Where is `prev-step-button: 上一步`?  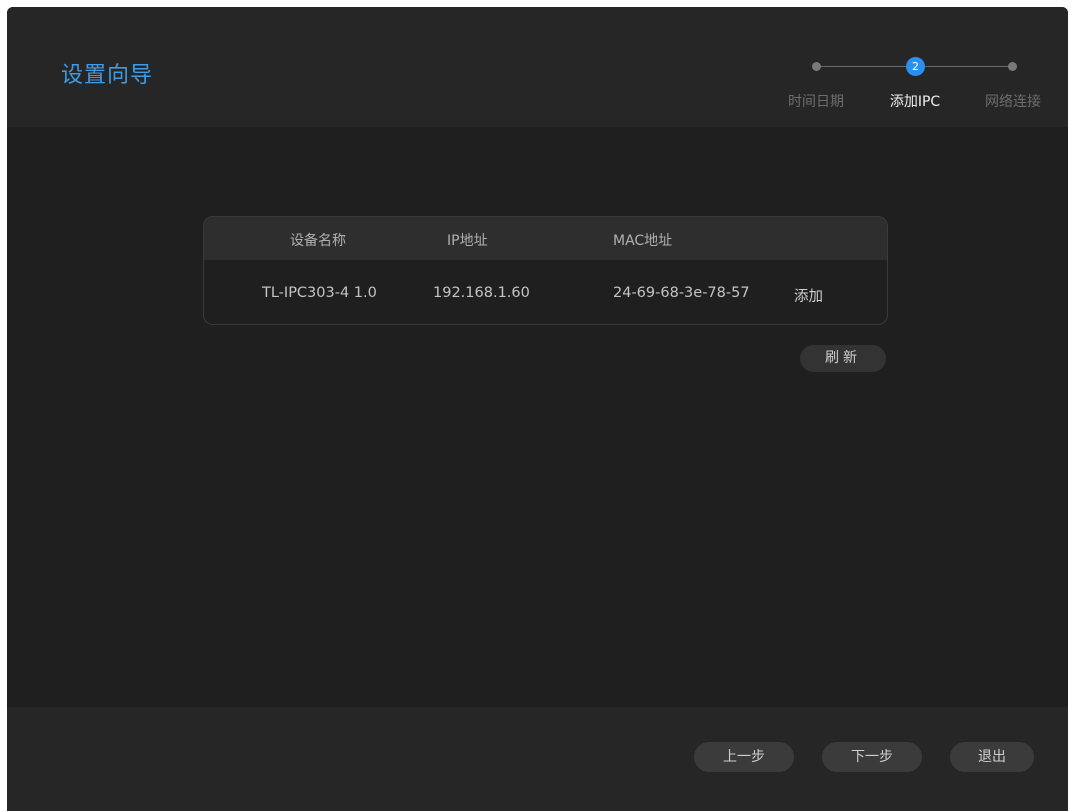
prev-step-button: 上一步 is located at coordinates (744, 757).